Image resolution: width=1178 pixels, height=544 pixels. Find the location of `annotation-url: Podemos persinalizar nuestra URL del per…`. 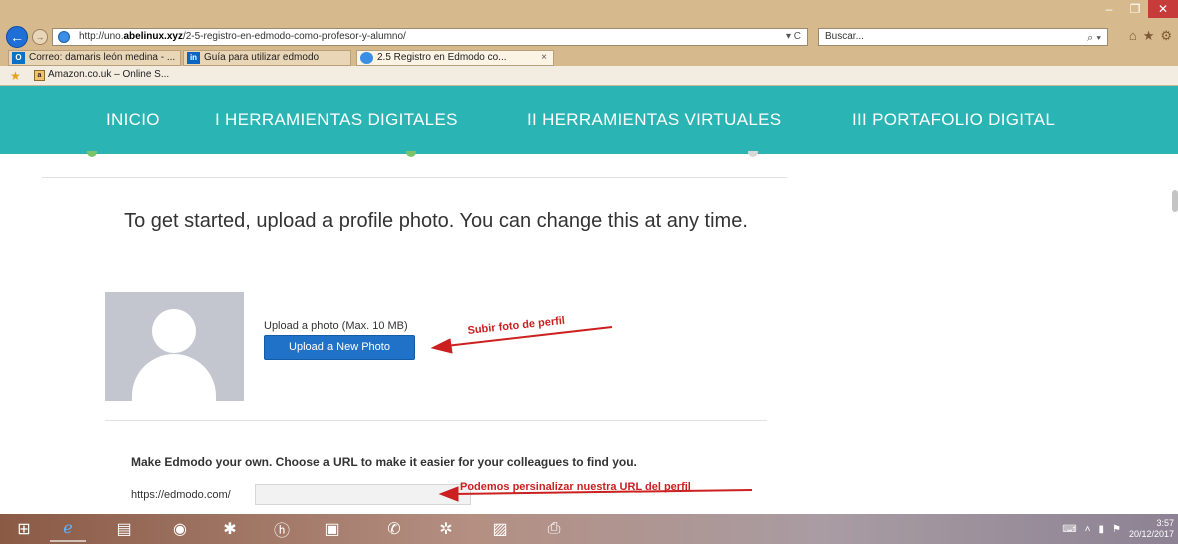

annotation-url: Podemos persinalizar nuestra URL del per… is located at coordinates (575, 487).